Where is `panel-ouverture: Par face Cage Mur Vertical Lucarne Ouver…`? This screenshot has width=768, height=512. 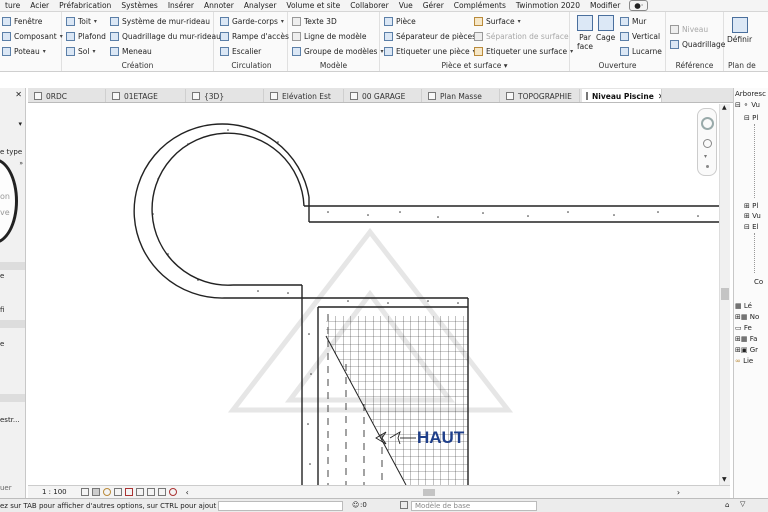
panel-ouverture: Par face Cage Mur Vertical Lucarne Ouver… is located at coordinates (618, 41).